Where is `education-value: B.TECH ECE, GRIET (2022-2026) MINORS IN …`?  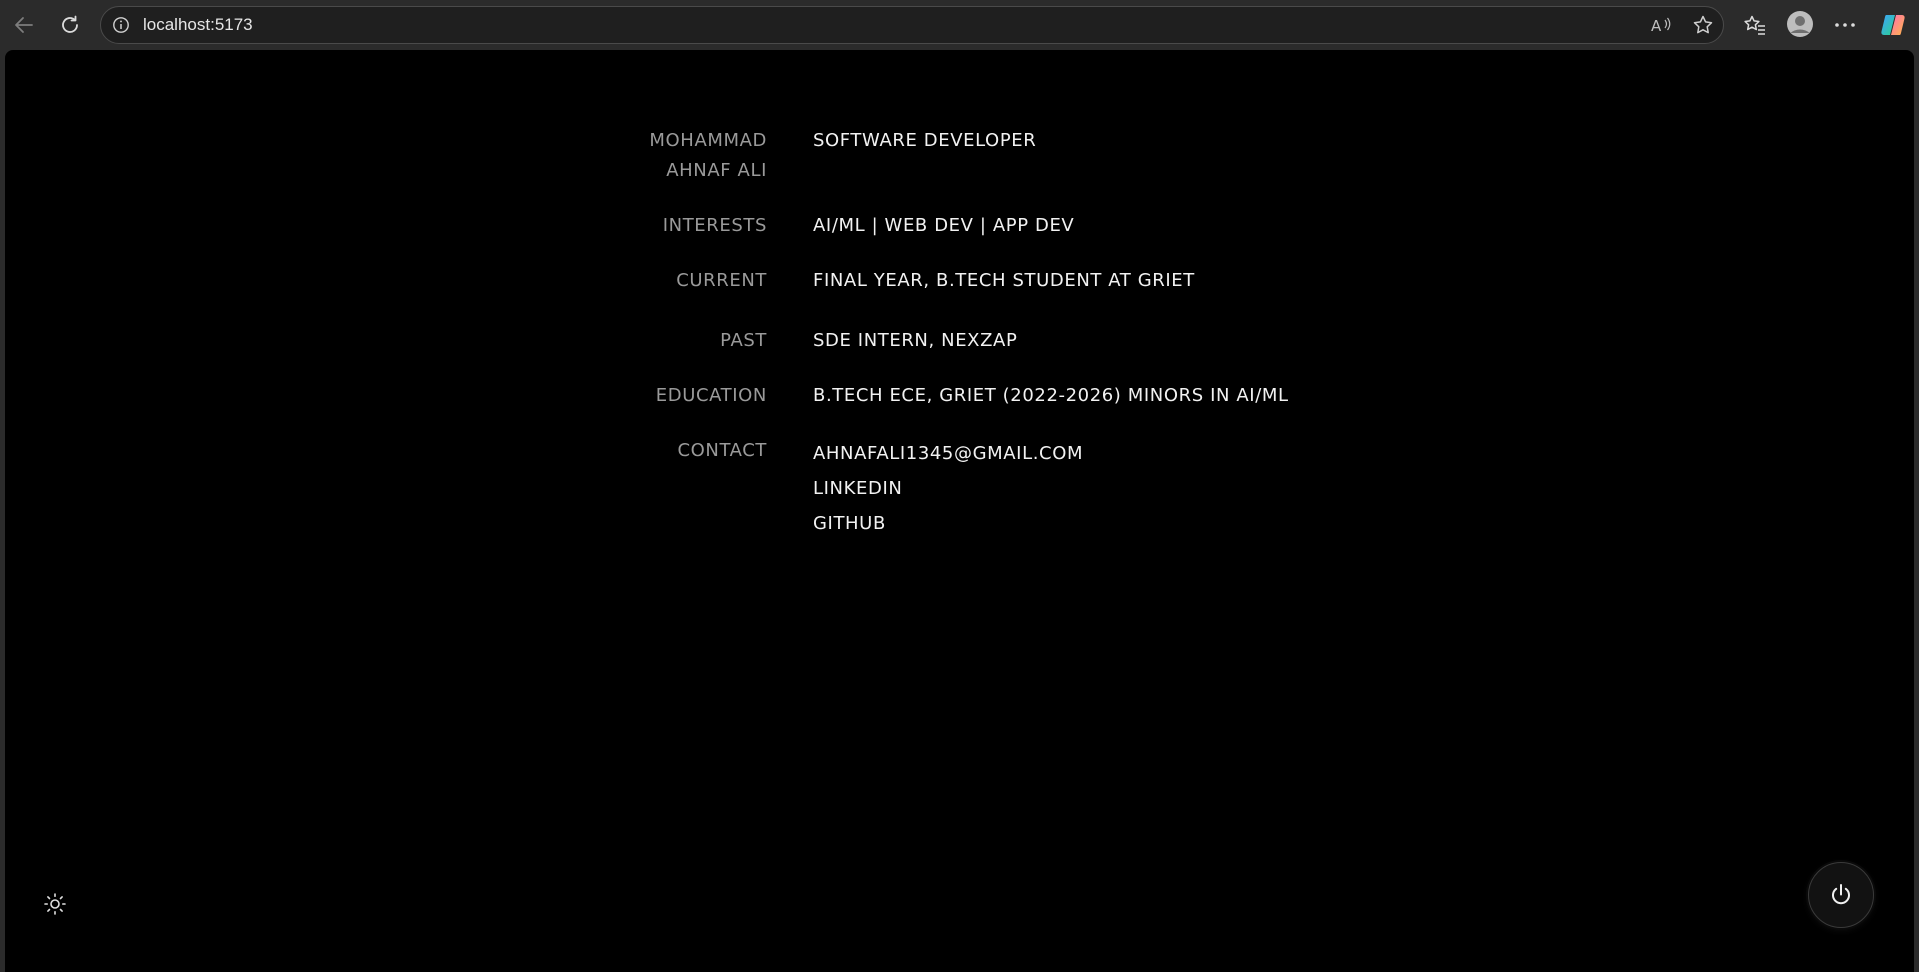
education-value: B.TECH ECE, GRIET (2022-2026) MINORS IN … is located at coordinates (1051, 395).